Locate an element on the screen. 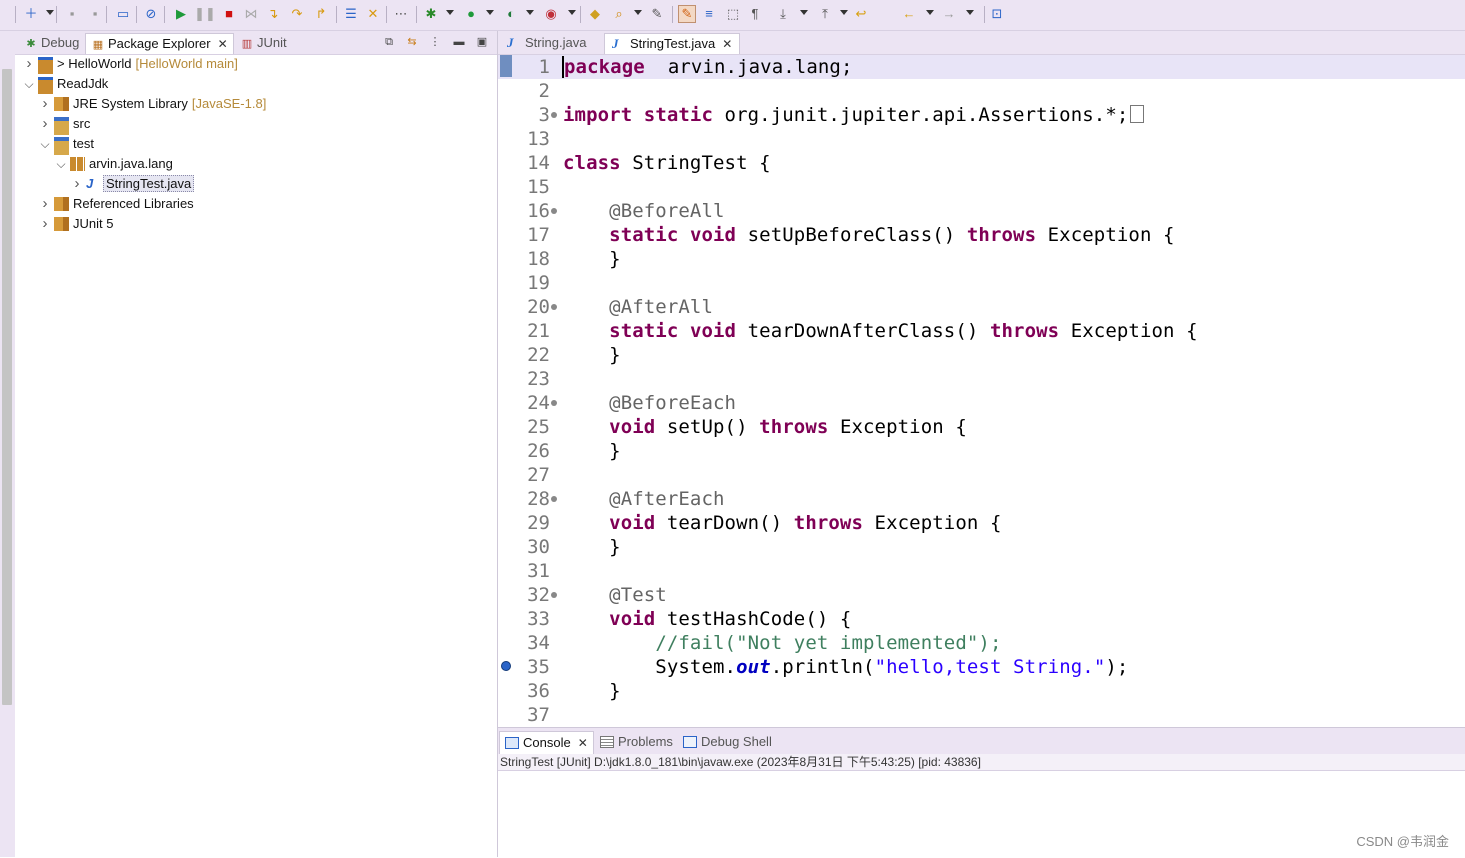 This screenshot has width=1465, height=858. search-icon: ⌕ is located at coordinates (619, 14).